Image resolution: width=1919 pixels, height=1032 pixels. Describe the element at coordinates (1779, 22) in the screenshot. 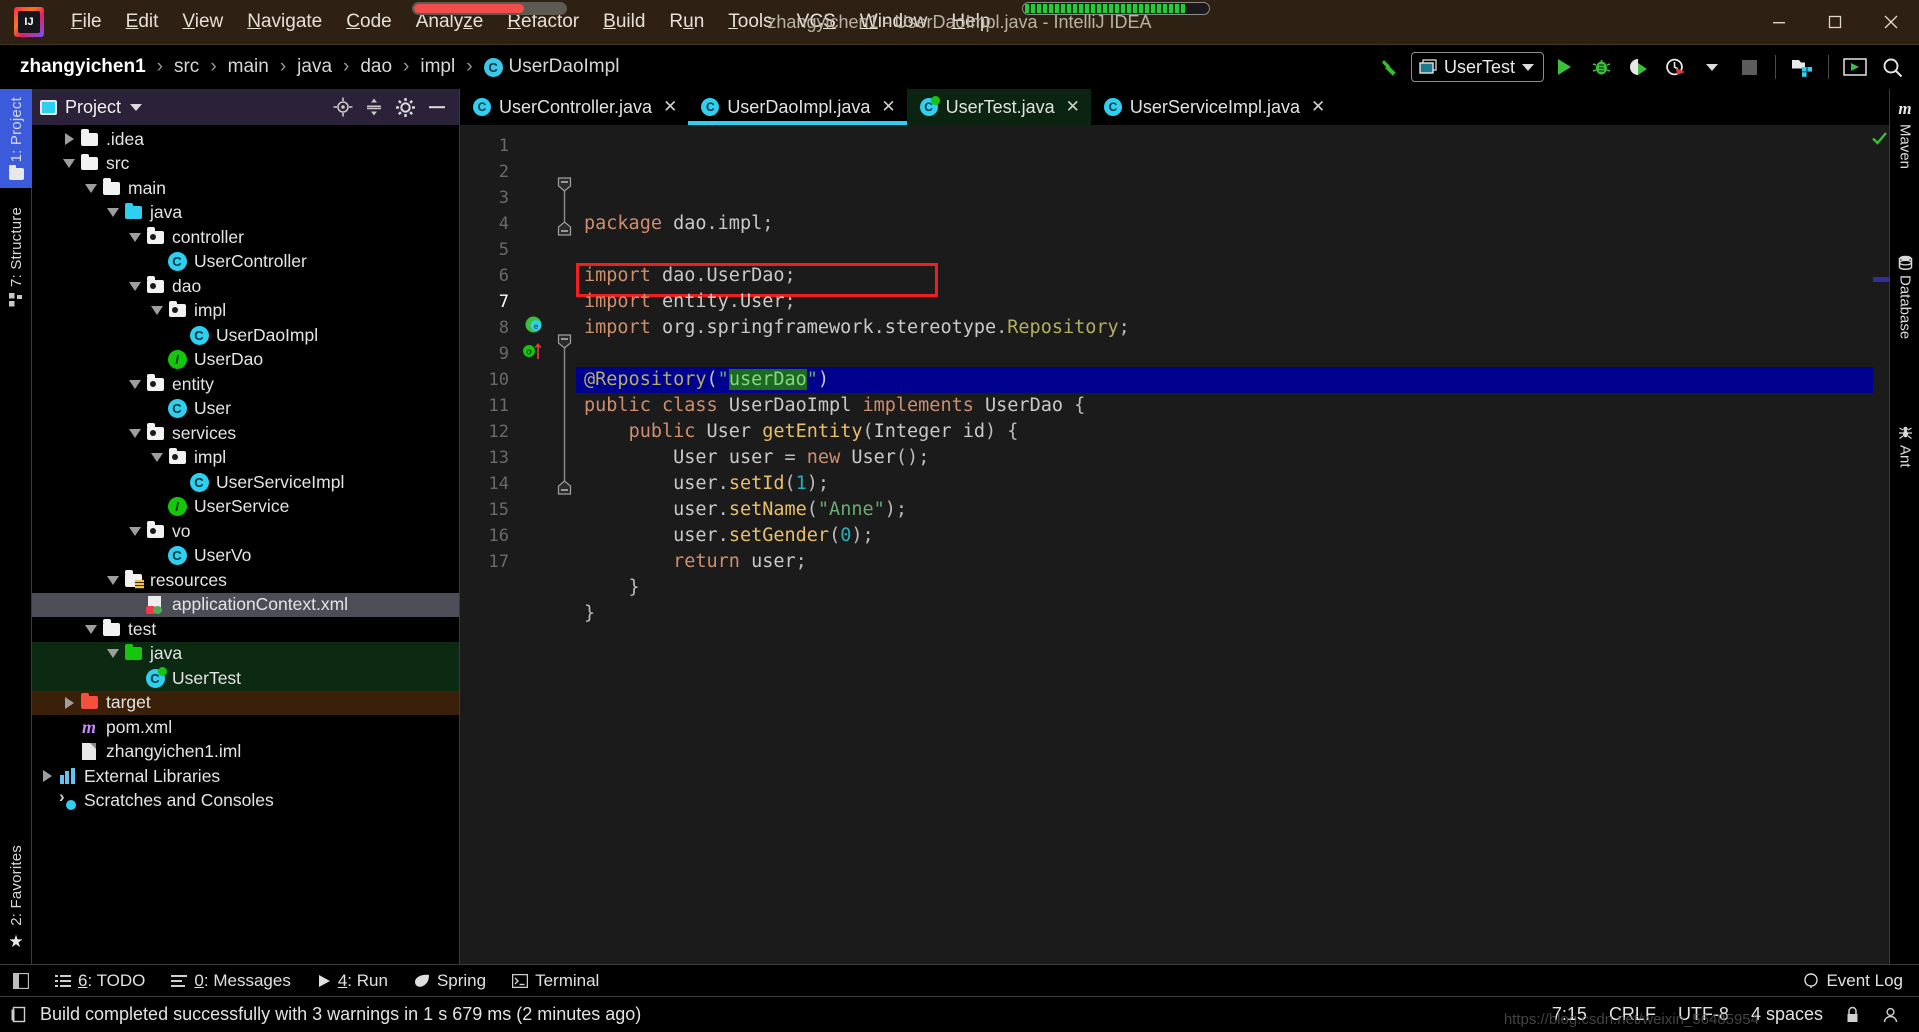

I see `minimize-button` at that location.